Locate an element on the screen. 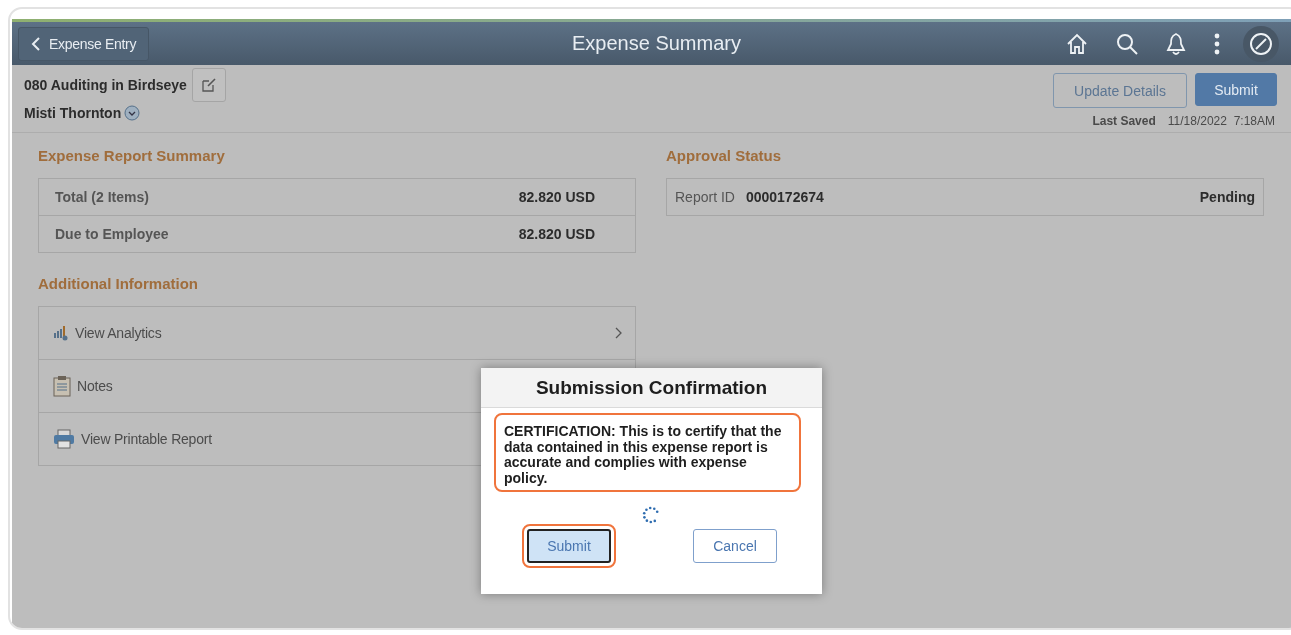 This screenshot has height=635, width=1291. back-chevron-icon is located at coordinates (36, 43).